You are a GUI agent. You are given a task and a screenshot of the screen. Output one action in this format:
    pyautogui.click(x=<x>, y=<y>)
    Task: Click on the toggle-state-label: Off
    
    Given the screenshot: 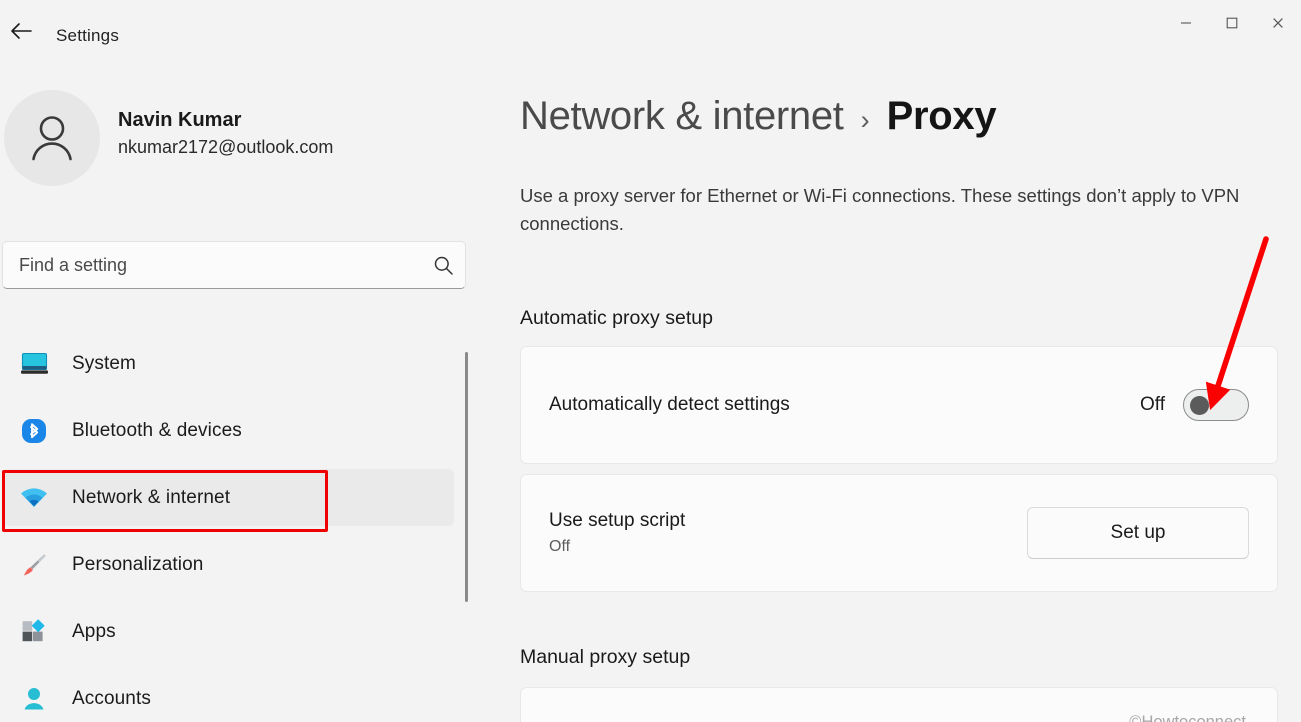 What is the action you would take?
    pyautogui.click(x=1152, y=404)
    